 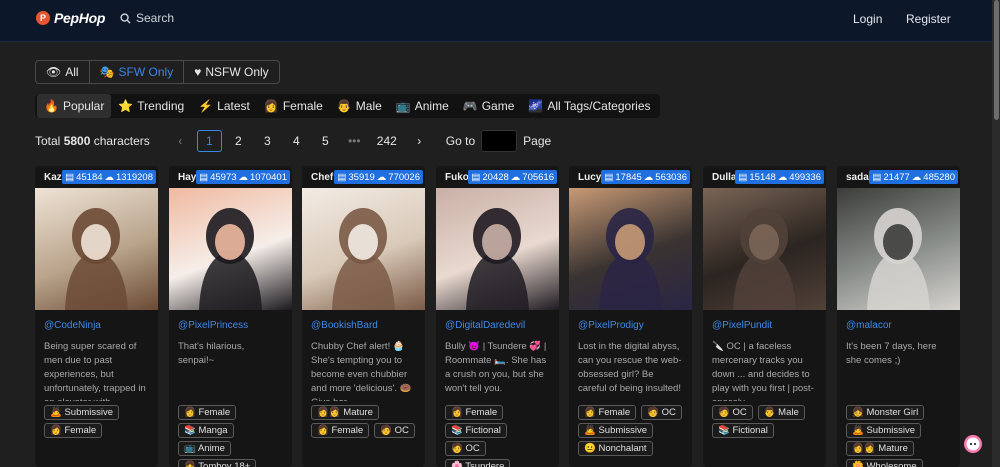 What do you see at coordinates (268, 177) in the screenshot?
I see `message-count: 1070401` at bounding box center [268, 177].